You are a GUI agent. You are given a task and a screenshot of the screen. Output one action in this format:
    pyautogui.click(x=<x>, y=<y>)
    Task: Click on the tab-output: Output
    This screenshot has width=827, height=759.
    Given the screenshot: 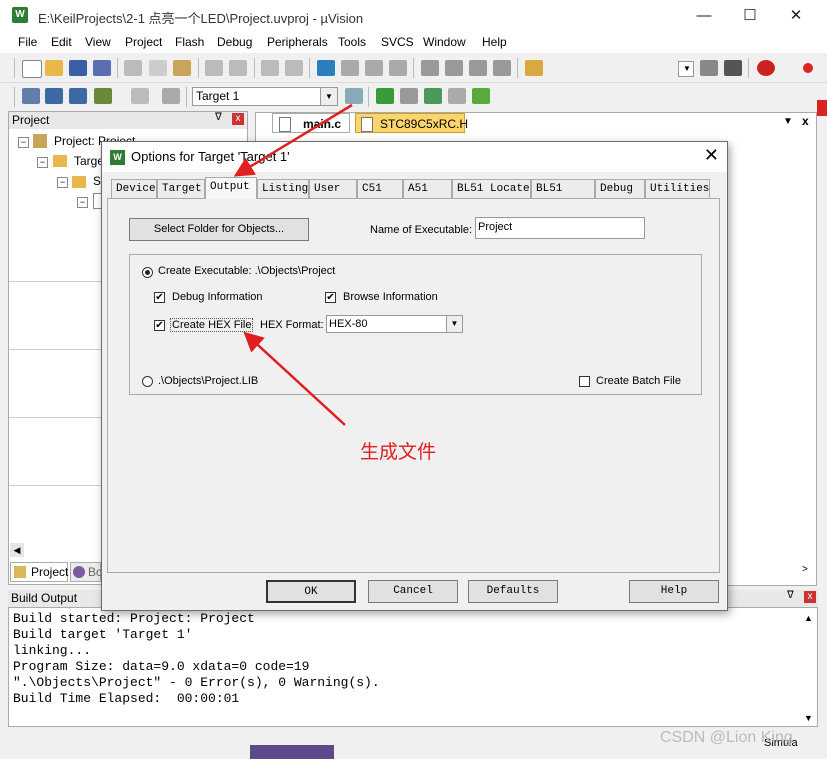 What is the action you would take?
    pyautogui.click(x=231, y=188)
    